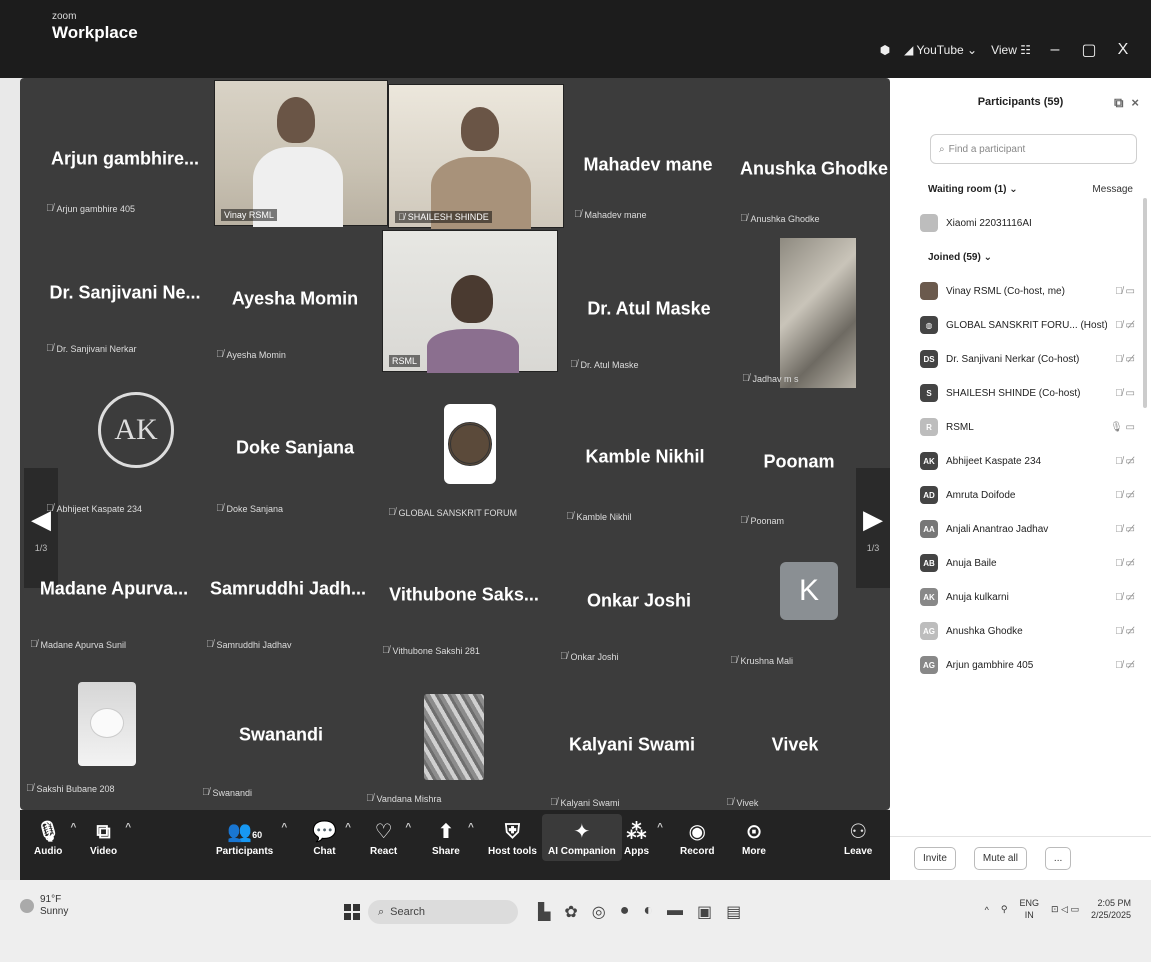 The image size is (1151, 962). I want to click on muted-mic-icon: 🎙̸, so click(730, 802).